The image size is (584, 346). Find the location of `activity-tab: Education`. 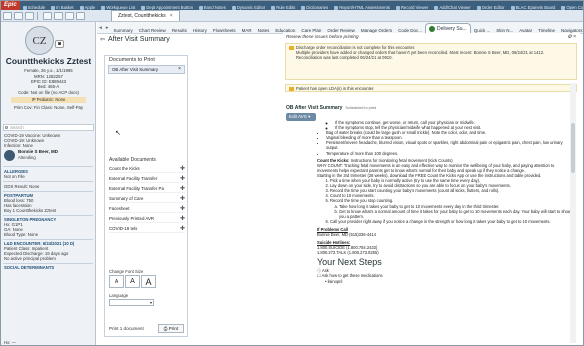

activity-tab: Education is located at coordinates (285, 30).